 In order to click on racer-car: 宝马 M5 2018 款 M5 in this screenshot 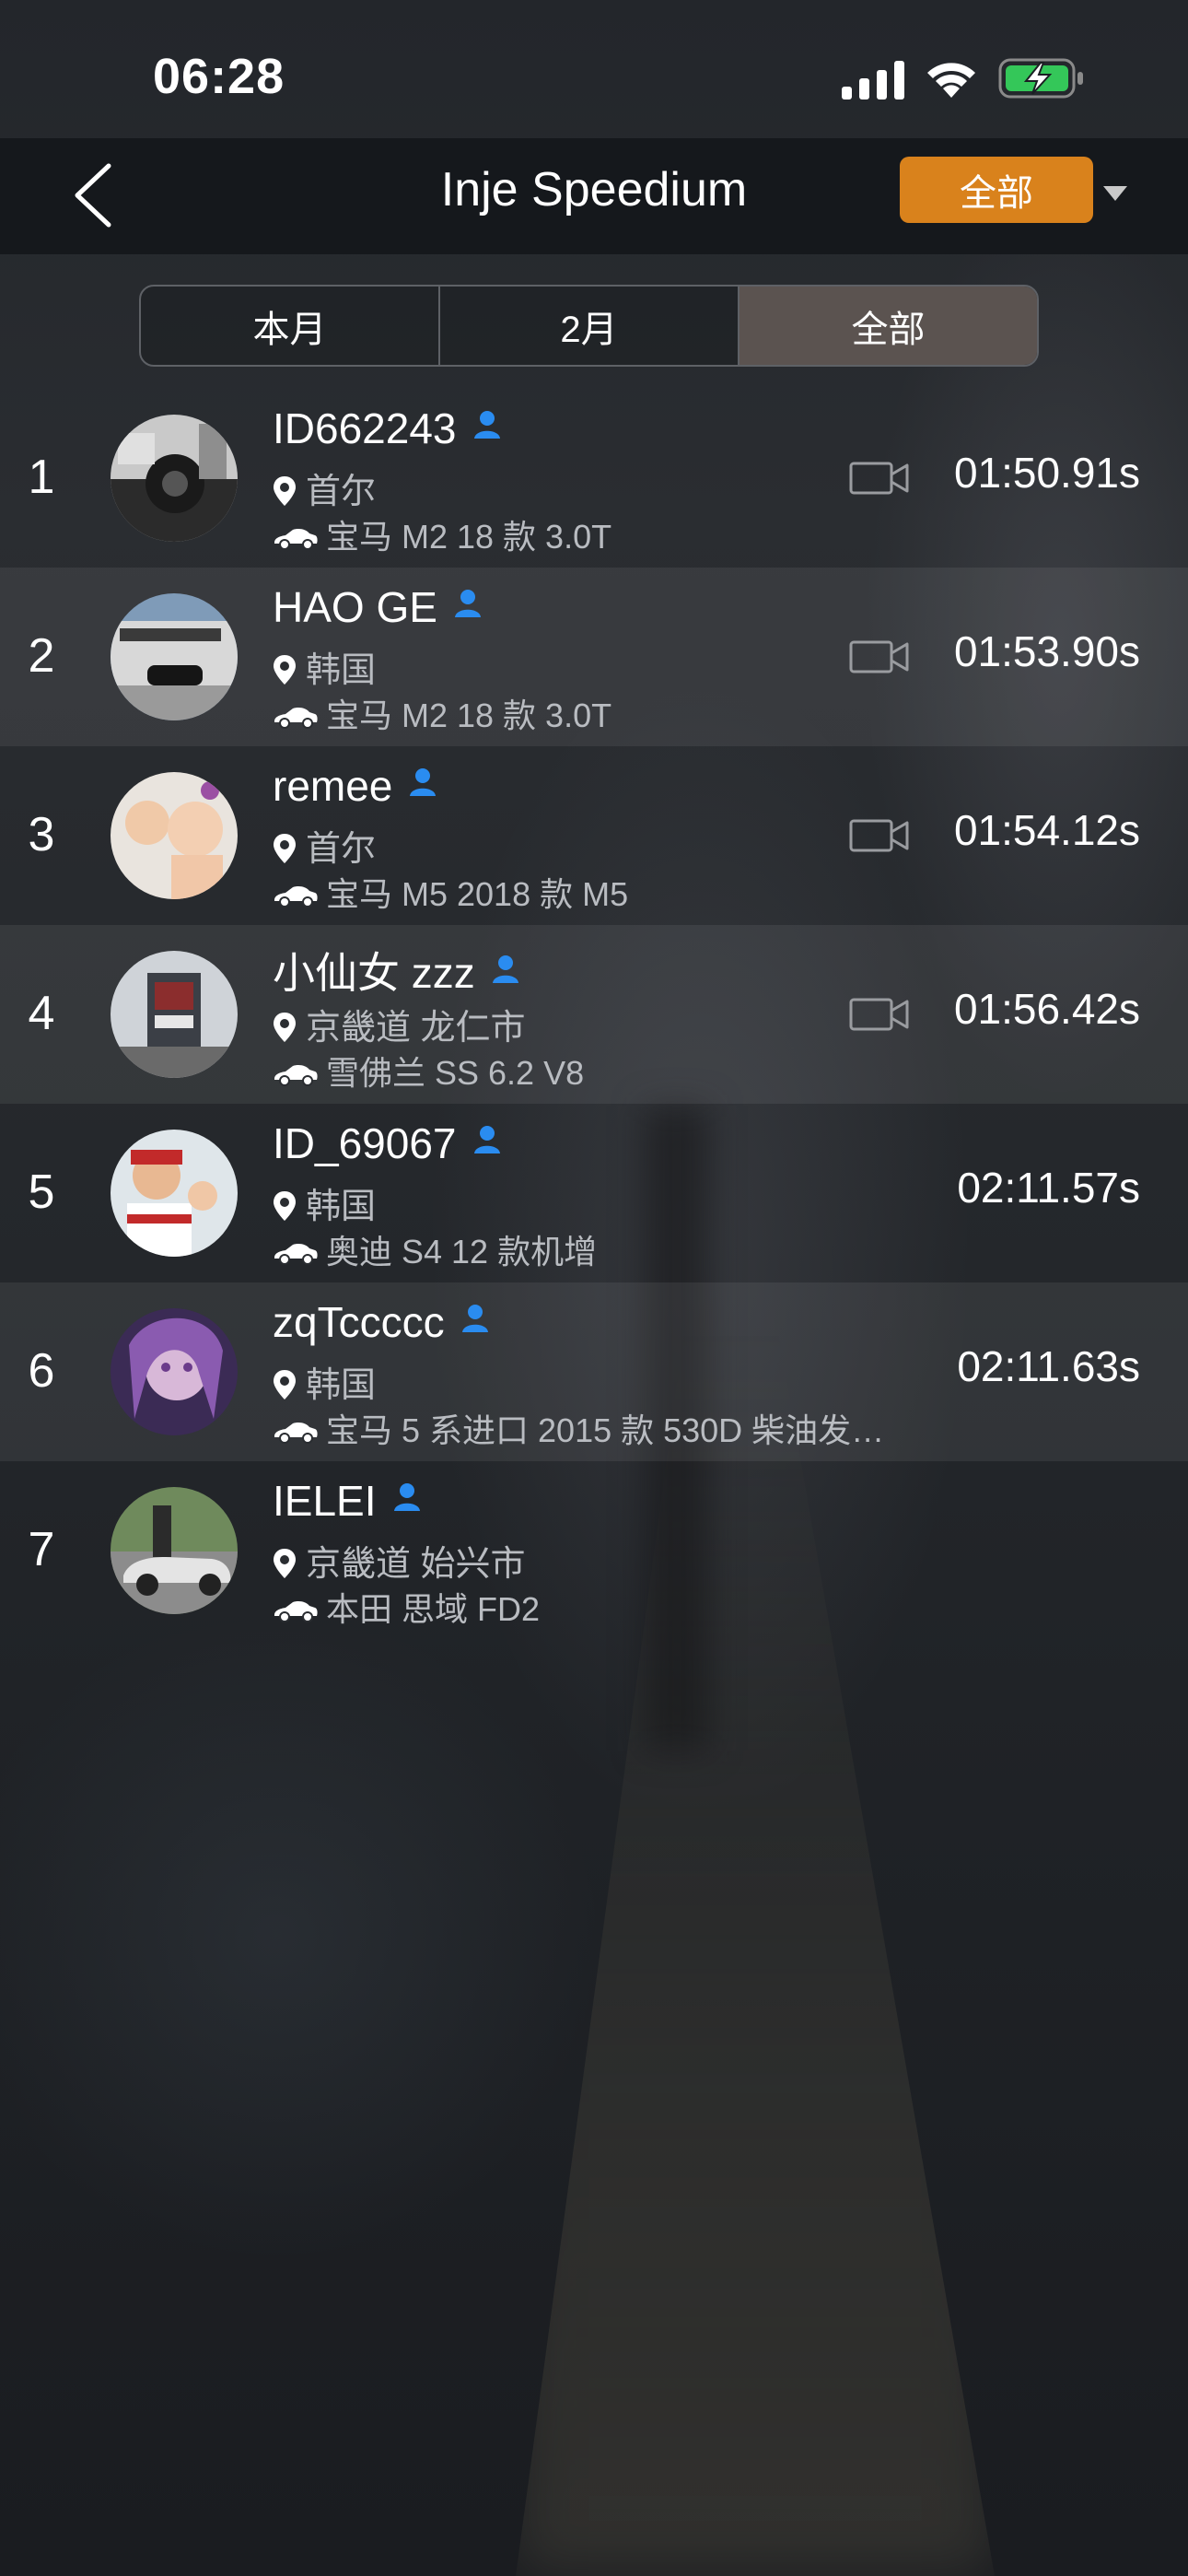, I will do `click(451, 892)`.